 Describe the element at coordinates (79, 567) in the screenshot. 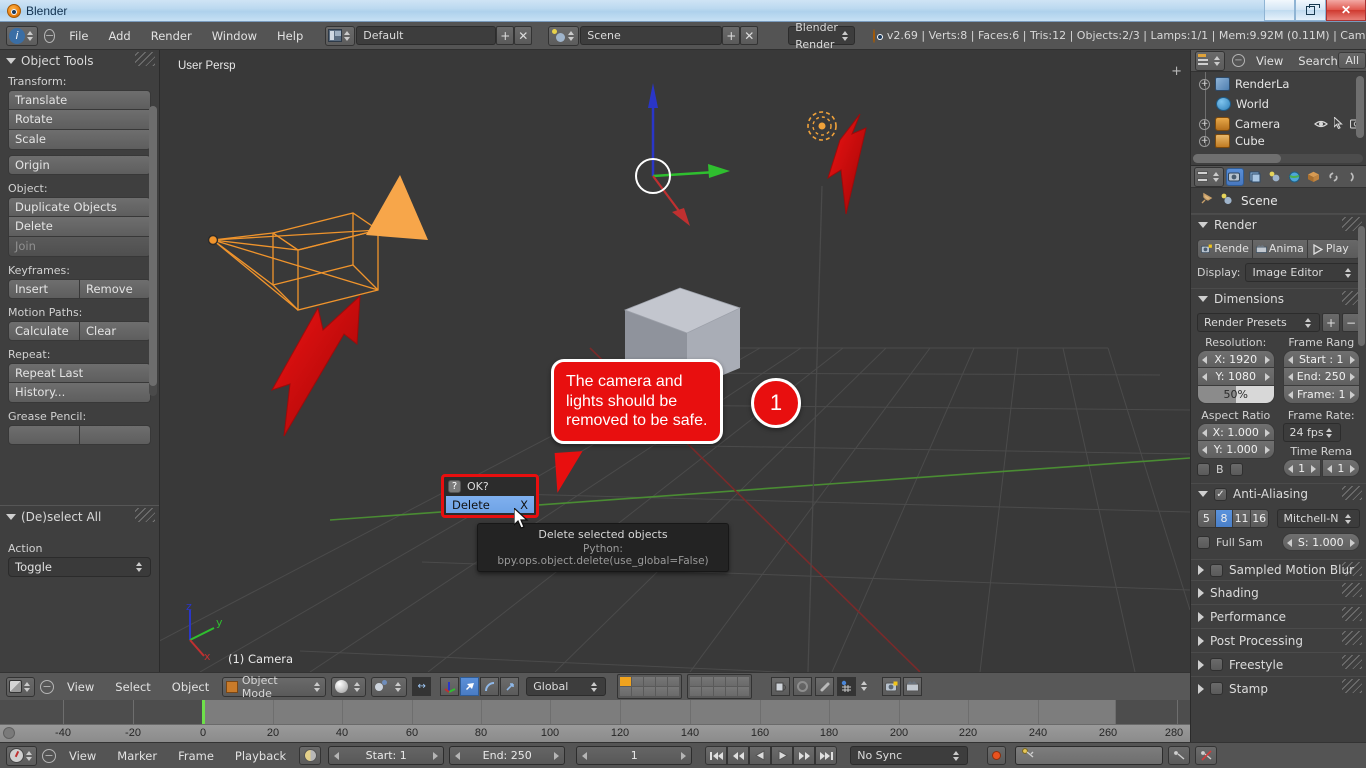

I see `action-dropdown: Toggle` at that location.